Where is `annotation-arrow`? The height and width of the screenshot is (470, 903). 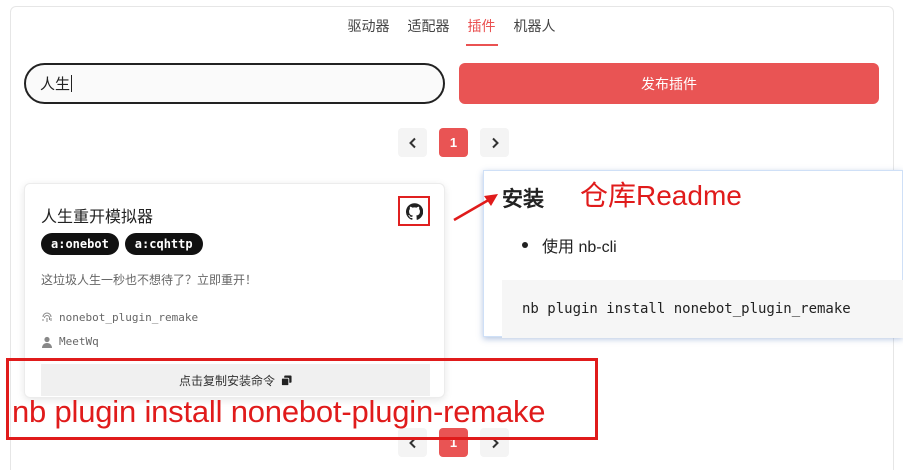
annotation-arrow is located at coordinates (475, 208).